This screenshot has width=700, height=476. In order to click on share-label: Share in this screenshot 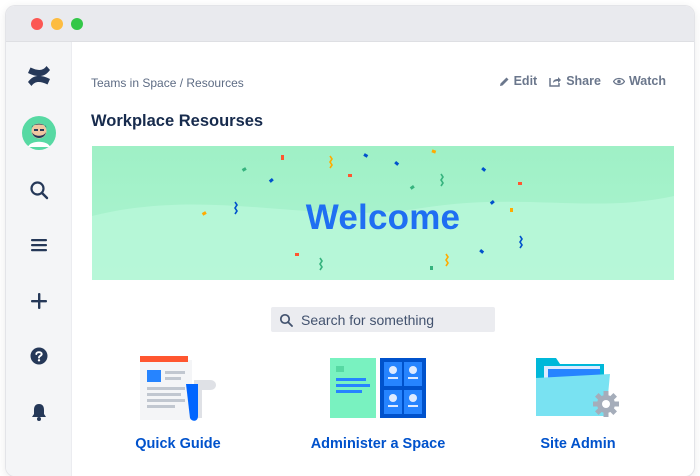, I will do `click(583, 81)`.